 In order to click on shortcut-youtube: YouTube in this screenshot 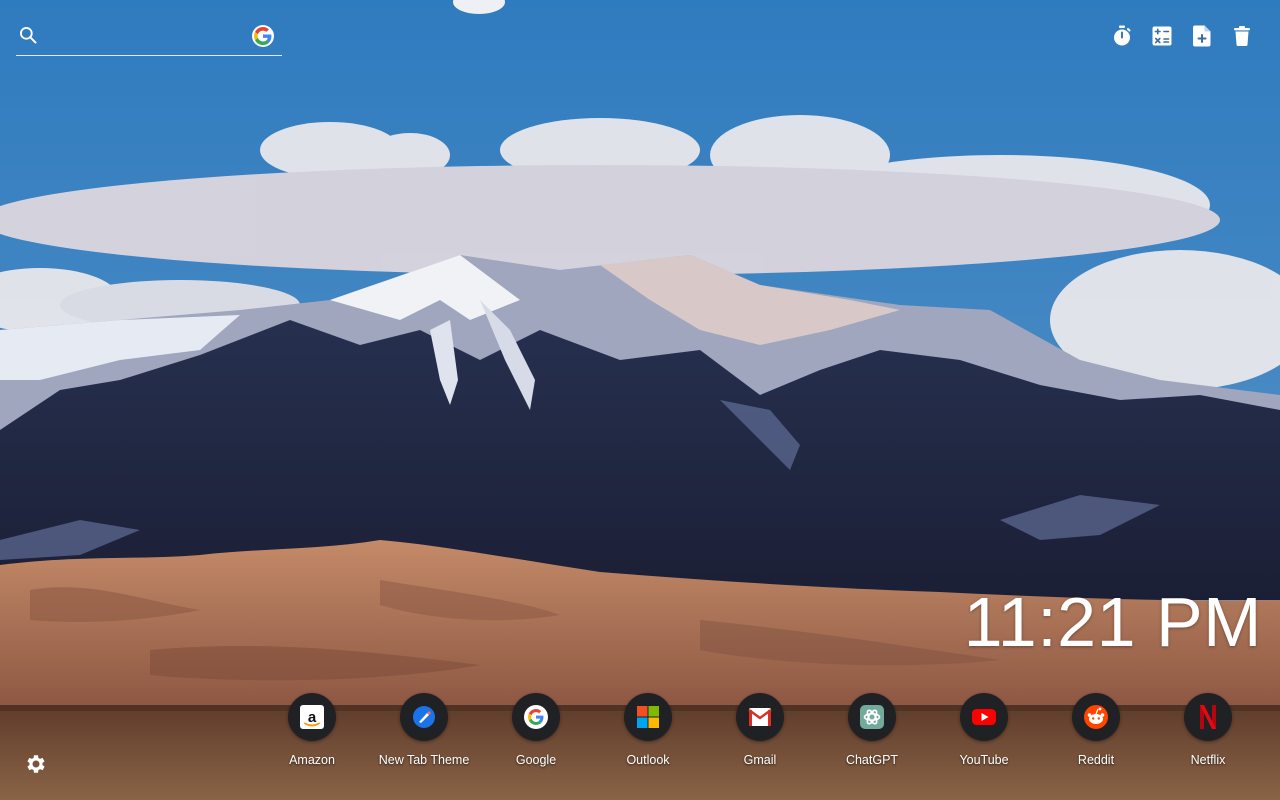, I will do `click(984, 730)`.